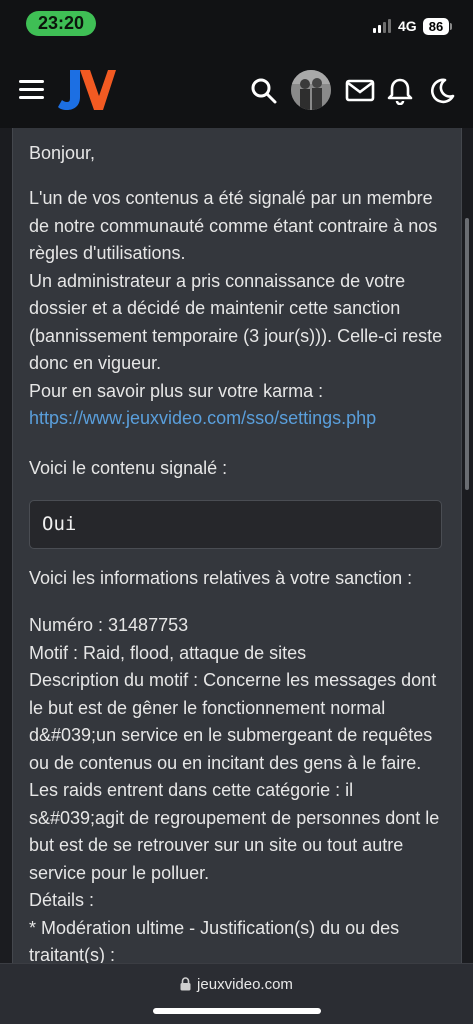 The height and width of the screenshot is (1024, 473). What do you see at coordinates (87, 90) in the screenshot?
I see `jv-logo` at bounding box center [87, 90].